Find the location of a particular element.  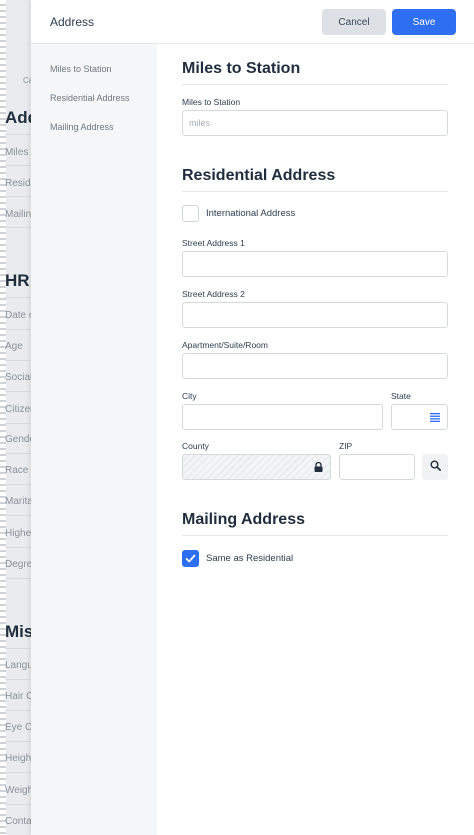

city-label: City is located at coordinates (189, 396).